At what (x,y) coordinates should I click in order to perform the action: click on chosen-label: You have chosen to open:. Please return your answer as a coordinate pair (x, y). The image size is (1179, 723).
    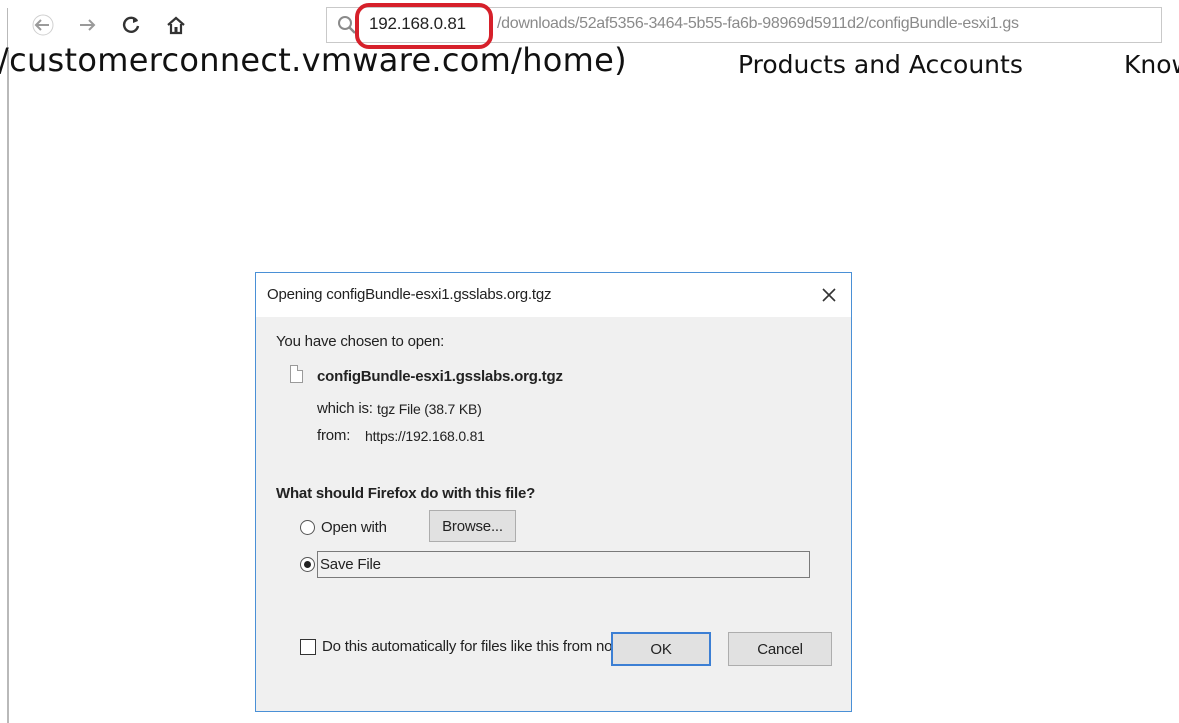
    Looking at the image, I should click on (360, 341).